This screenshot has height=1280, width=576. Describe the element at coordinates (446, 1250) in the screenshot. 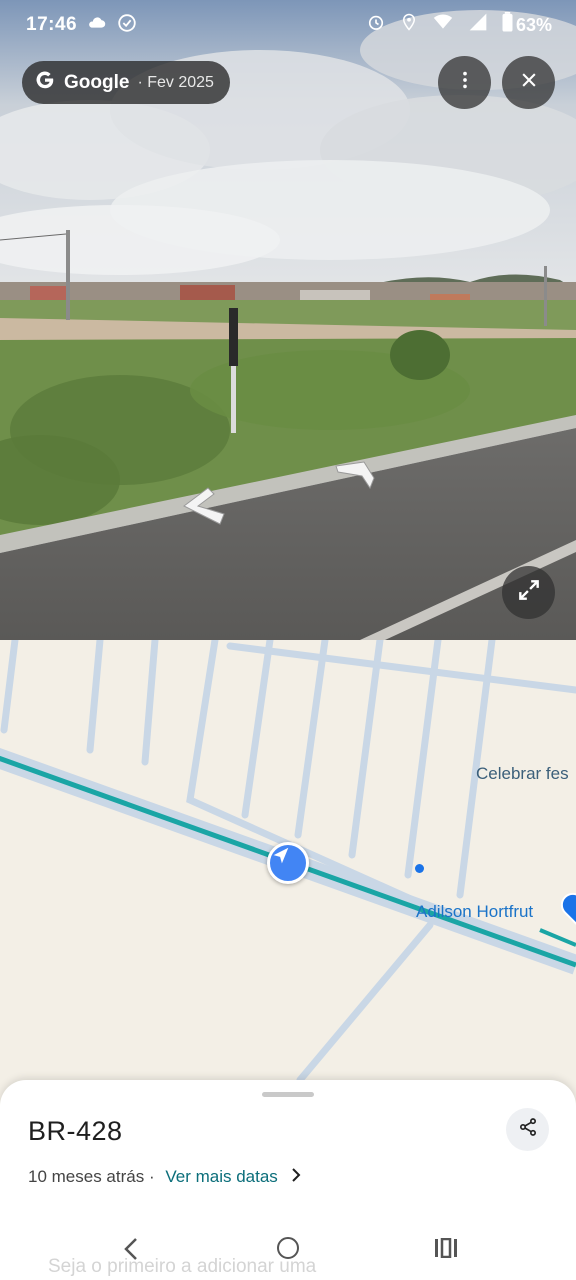

I see `recents-icon` at that location.